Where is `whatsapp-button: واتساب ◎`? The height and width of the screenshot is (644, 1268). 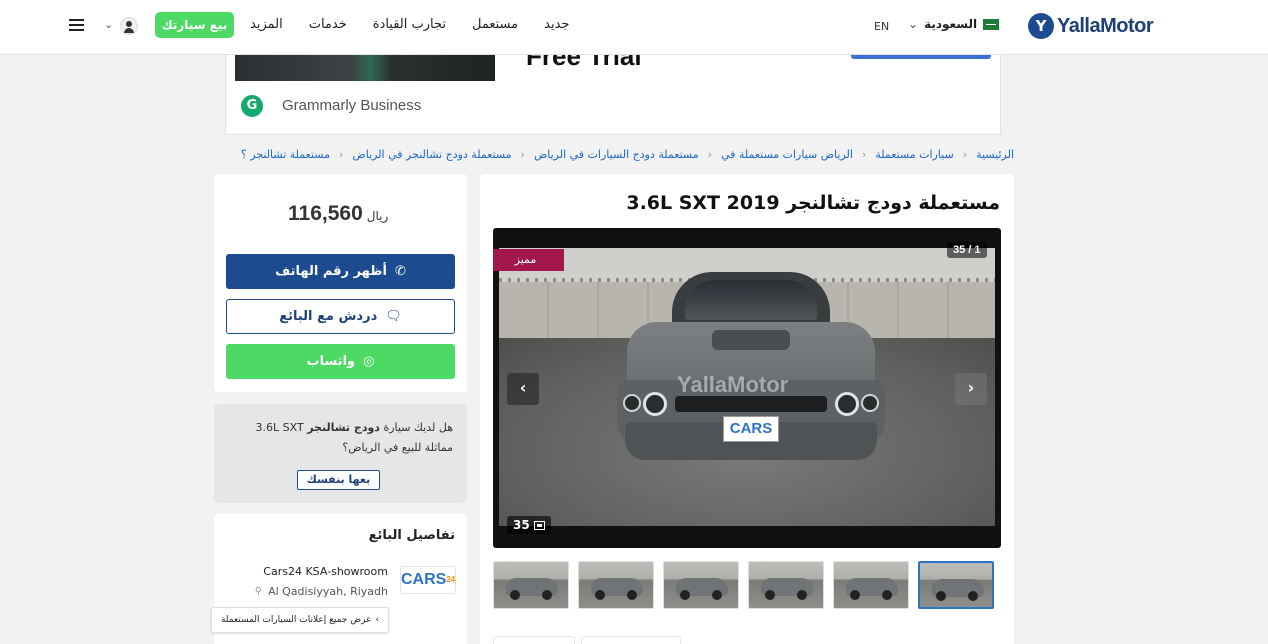
whatsapp-button: واتساب ◎ is located at coordinates (340, 361).